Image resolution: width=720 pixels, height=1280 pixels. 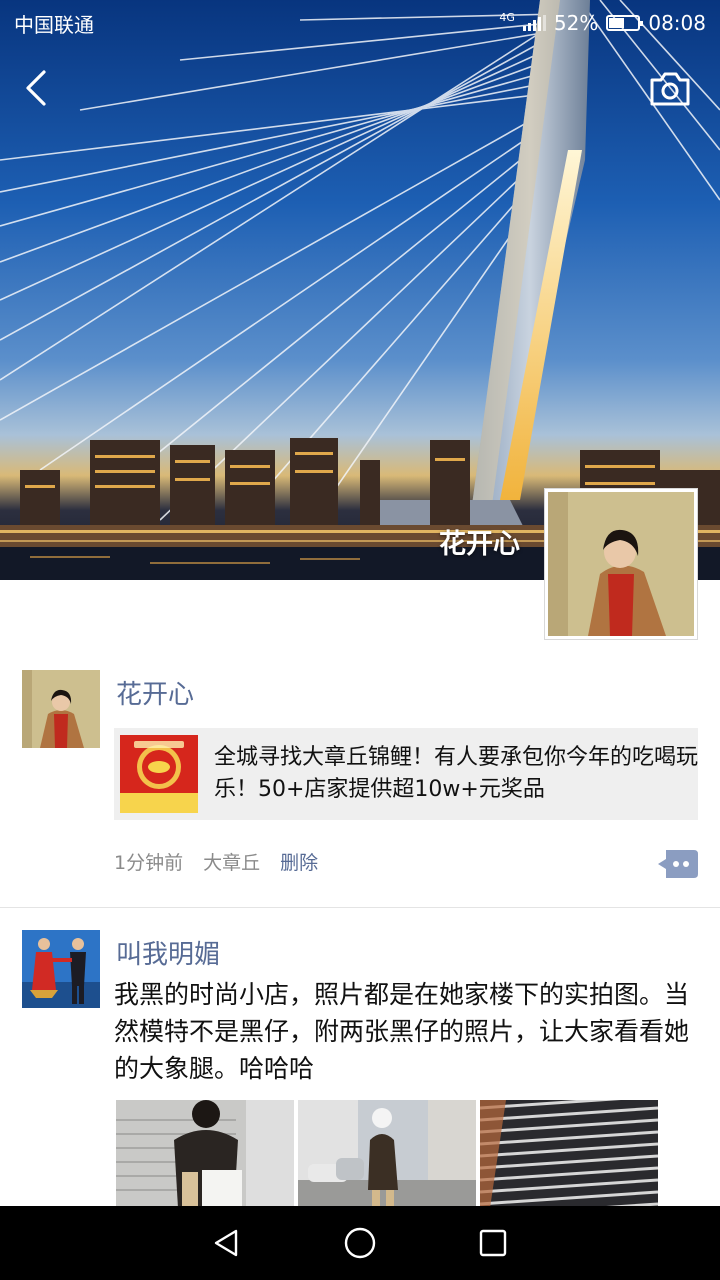 I want to click on delete-post-button: 删除, so click(x=299, y=861).